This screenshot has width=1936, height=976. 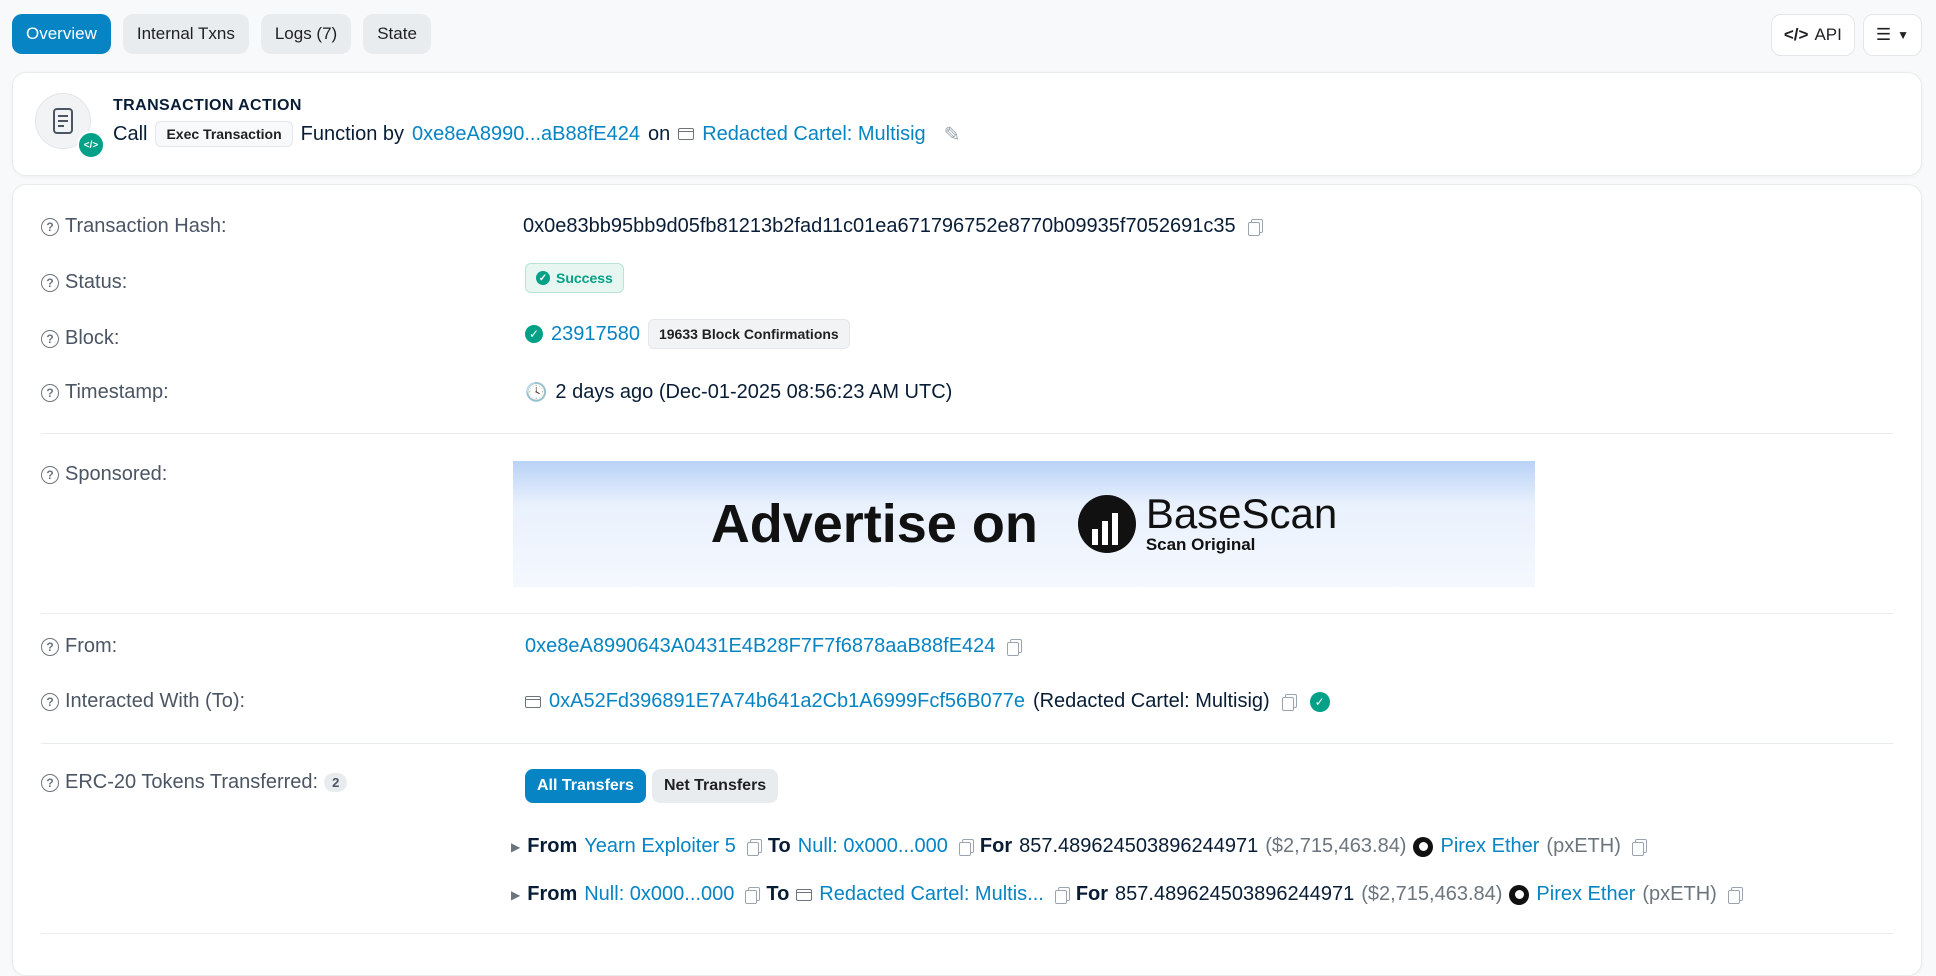 I want to click on sponsored-ad-banner: Advertise on BaseScan Scan Original, so click(x=1024, y=524).